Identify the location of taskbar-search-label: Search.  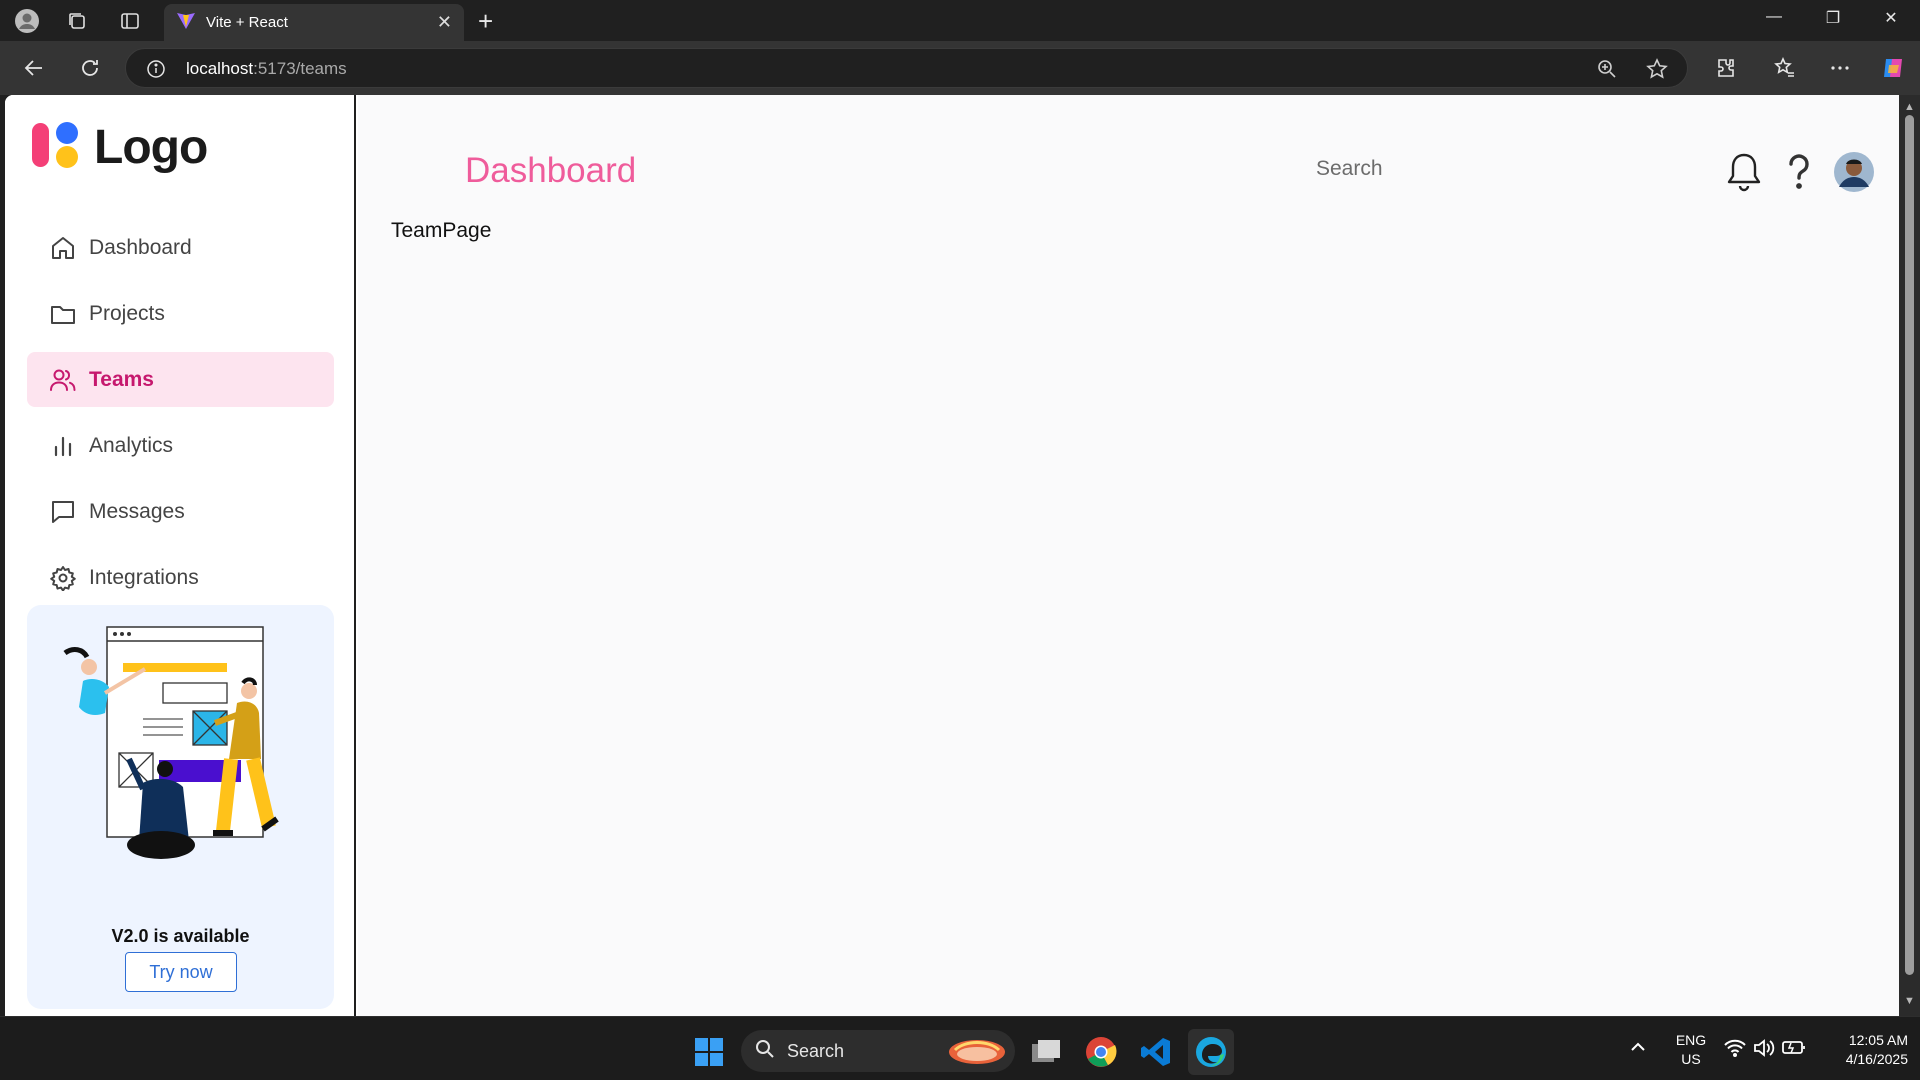
(816, 1050).